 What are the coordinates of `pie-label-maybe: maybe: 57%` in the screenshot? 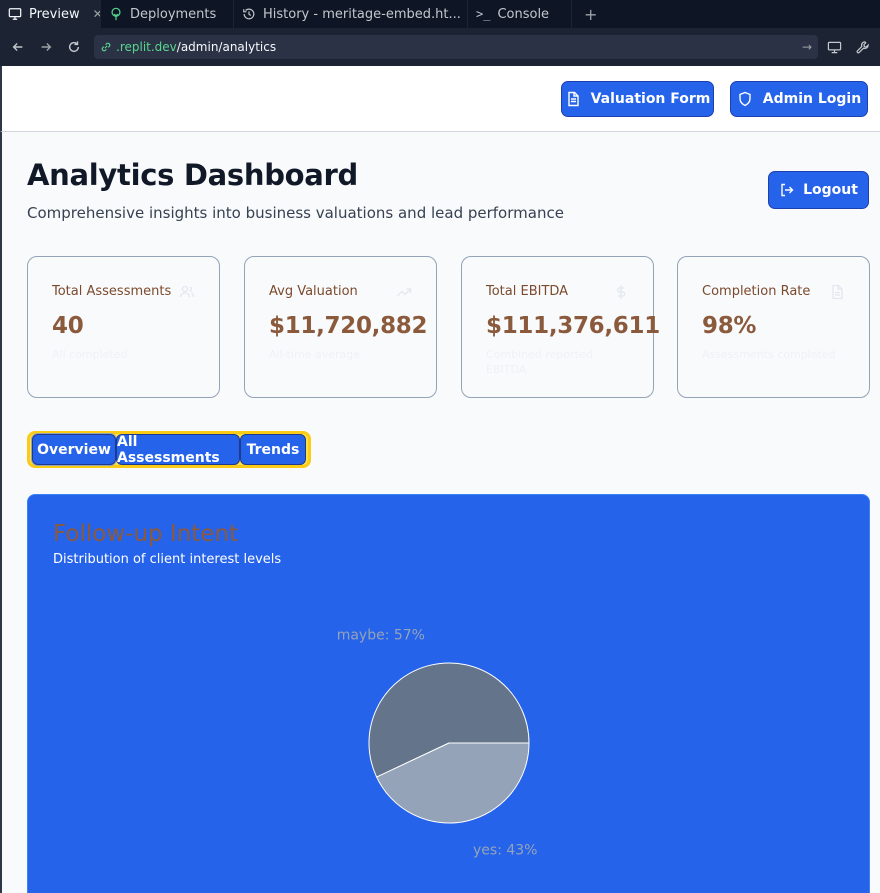 It's located at (381, 636).